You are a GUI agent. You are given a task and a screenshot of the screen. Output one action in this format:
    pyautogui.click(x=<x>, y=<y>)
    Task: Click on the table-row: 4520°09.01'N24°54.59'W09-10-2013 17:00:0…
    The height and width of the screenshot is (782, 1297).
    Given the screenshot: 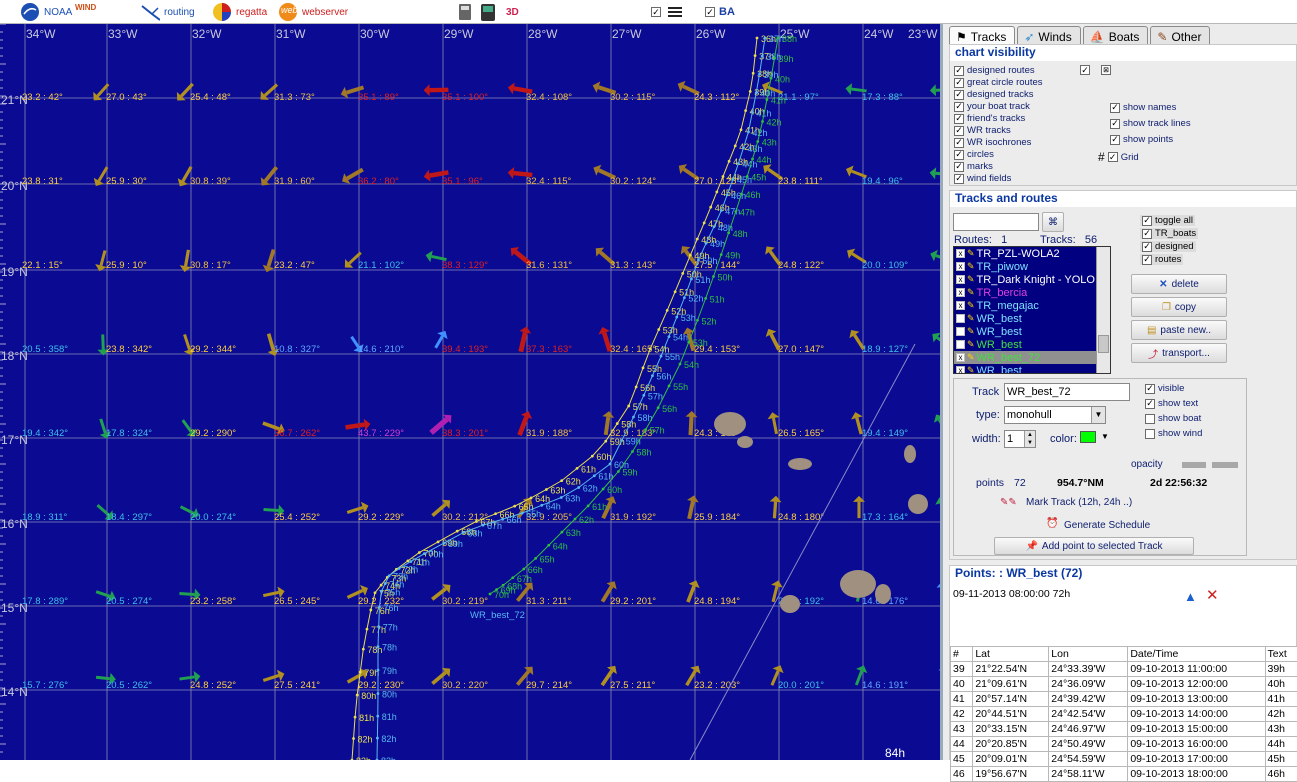 What is the action you would take?
    pyautogui.click(x=1124, y=759)
    